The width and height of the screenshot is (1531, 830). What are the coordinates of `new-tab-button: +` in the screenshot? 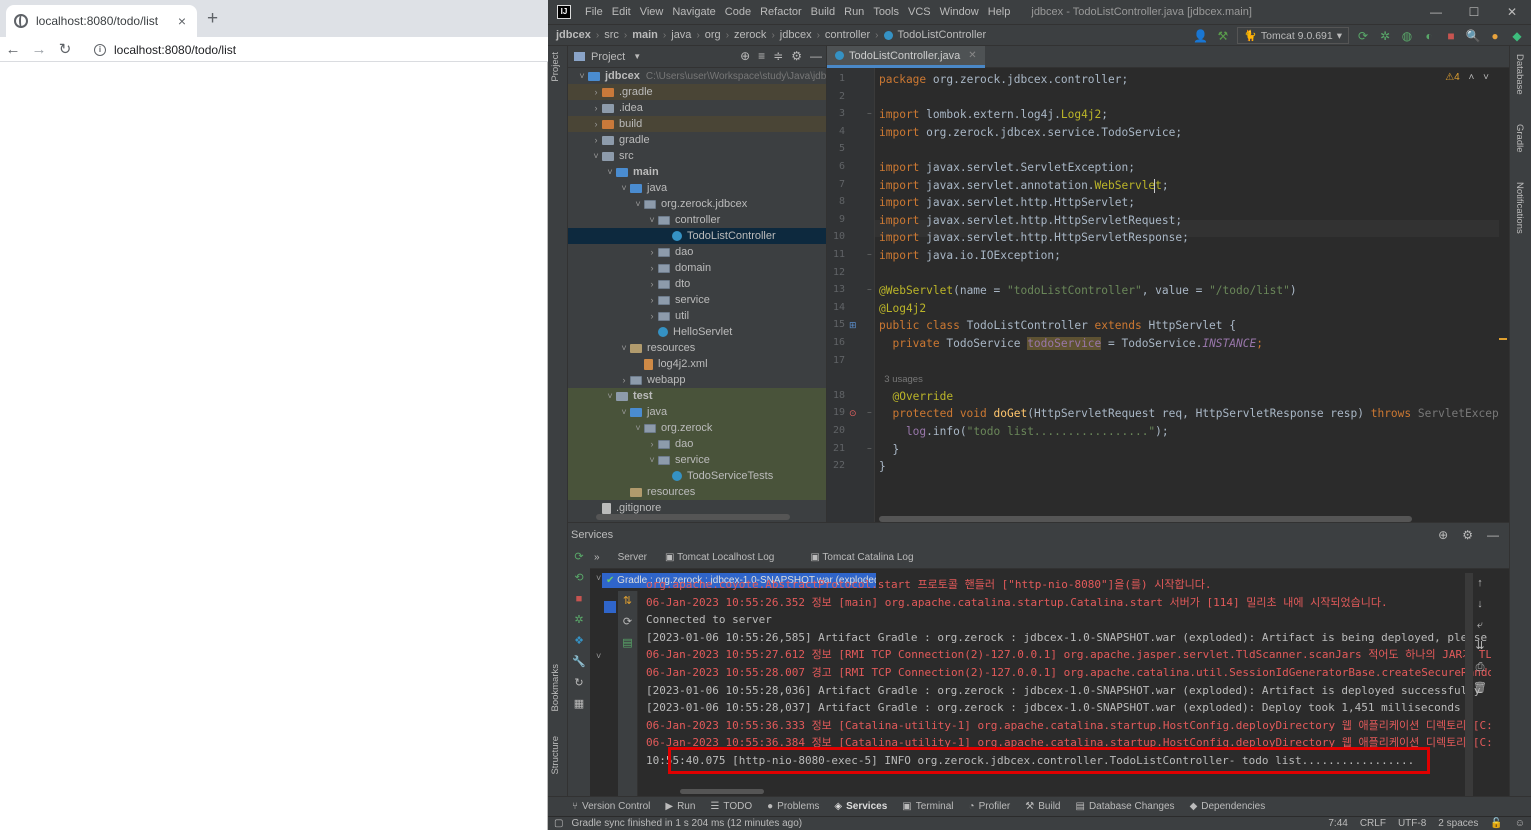 It's located at (212, 19).